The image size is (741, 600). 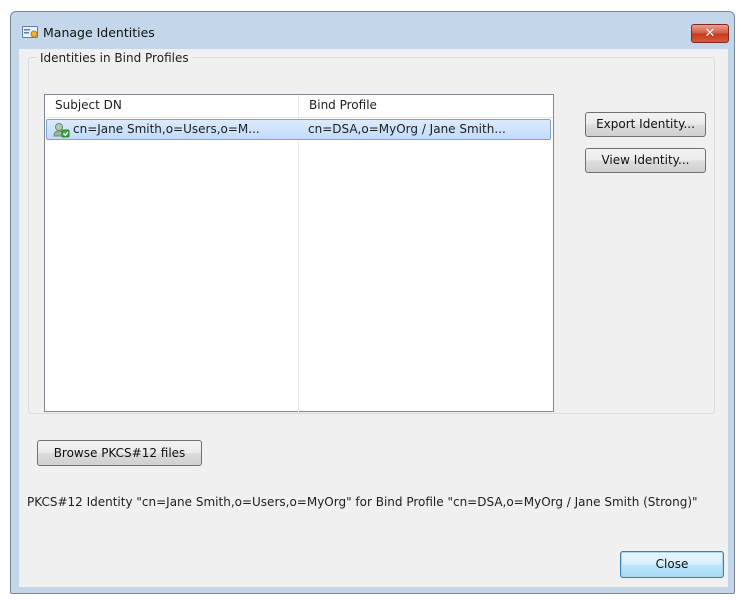 I want to click on column-divider, so click(x=298, y=254).